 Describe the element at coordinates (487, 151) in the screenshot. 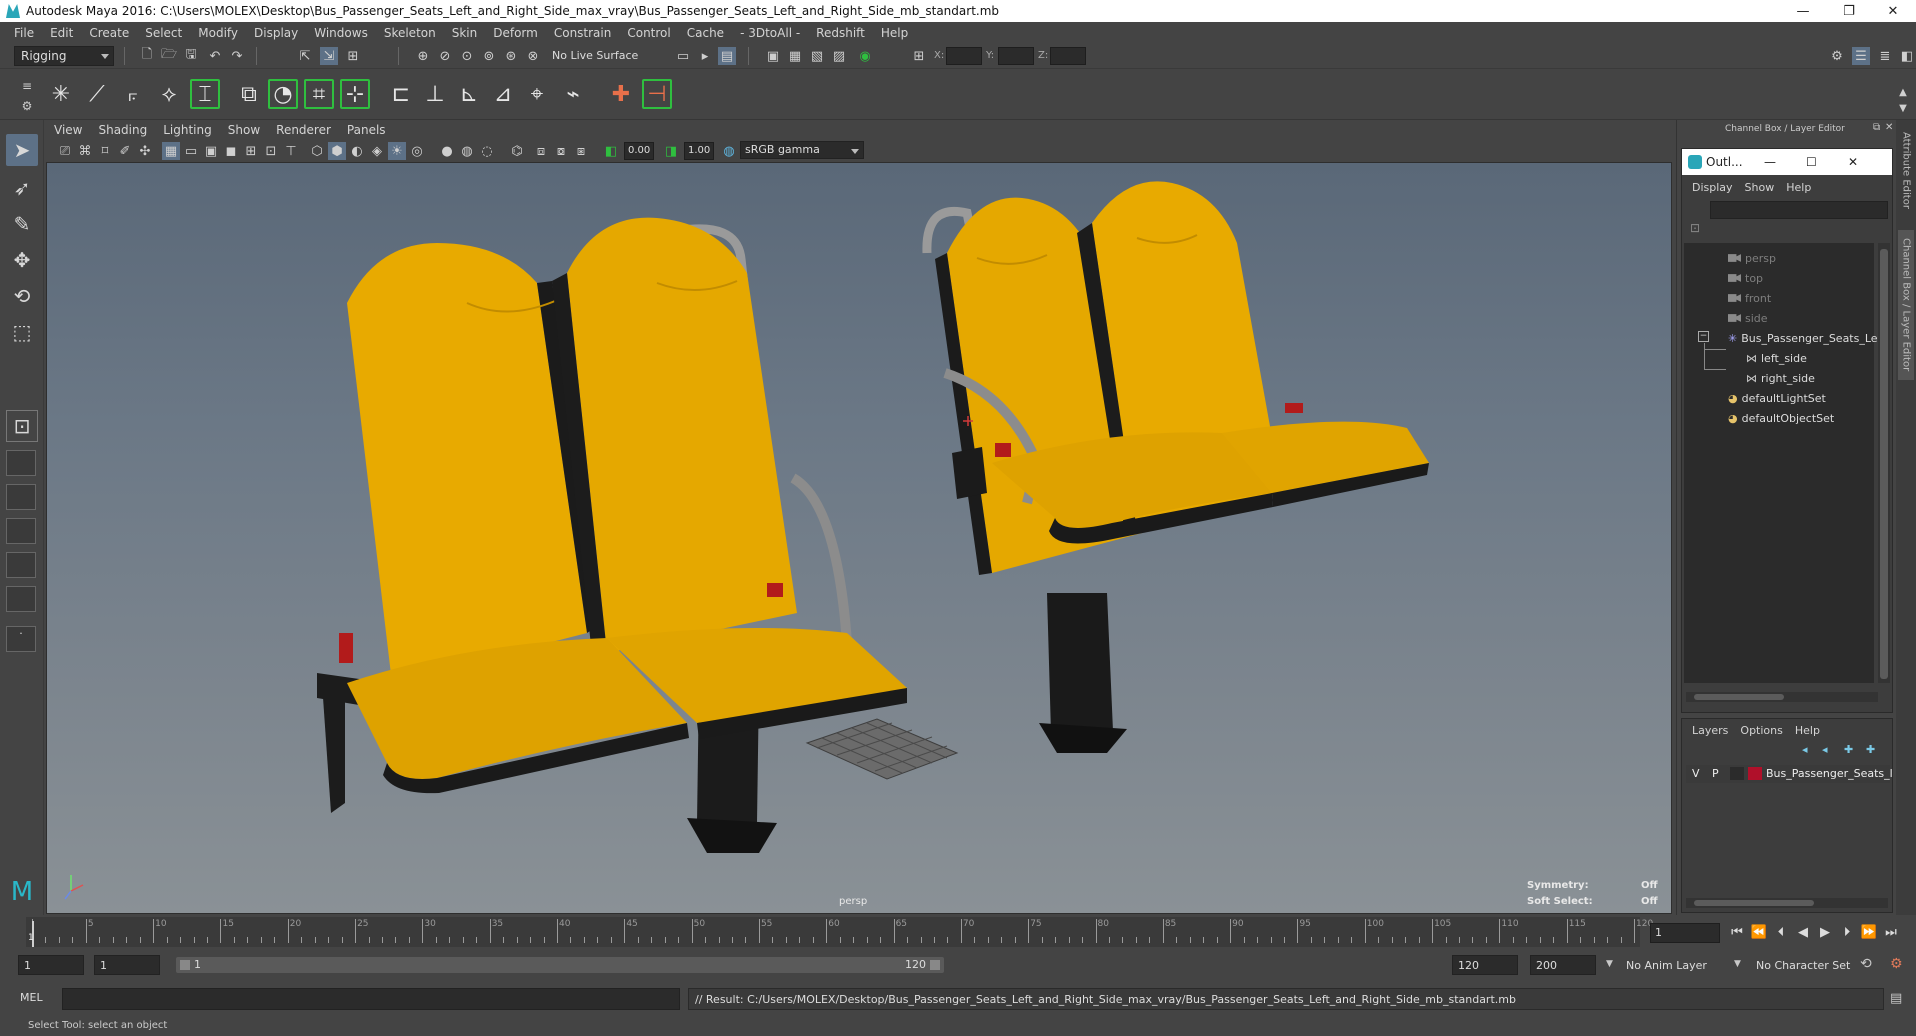

I see `anti-aliasing-icon: ◌` at that location.